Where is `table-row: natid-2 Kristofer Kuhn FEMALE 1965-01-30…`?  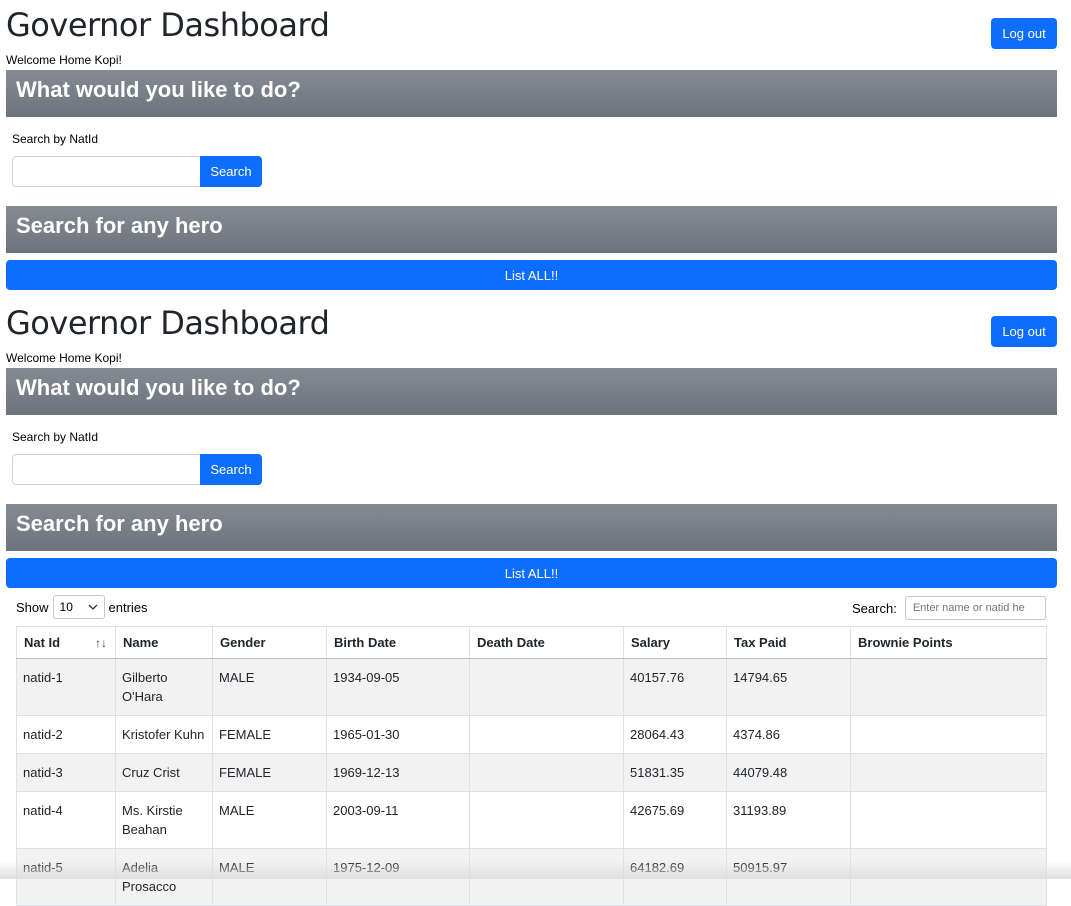 table-row: natid-2 Kristofer Kuhn FEMALE 1965-01-30… is located at coordinates (531, 734).